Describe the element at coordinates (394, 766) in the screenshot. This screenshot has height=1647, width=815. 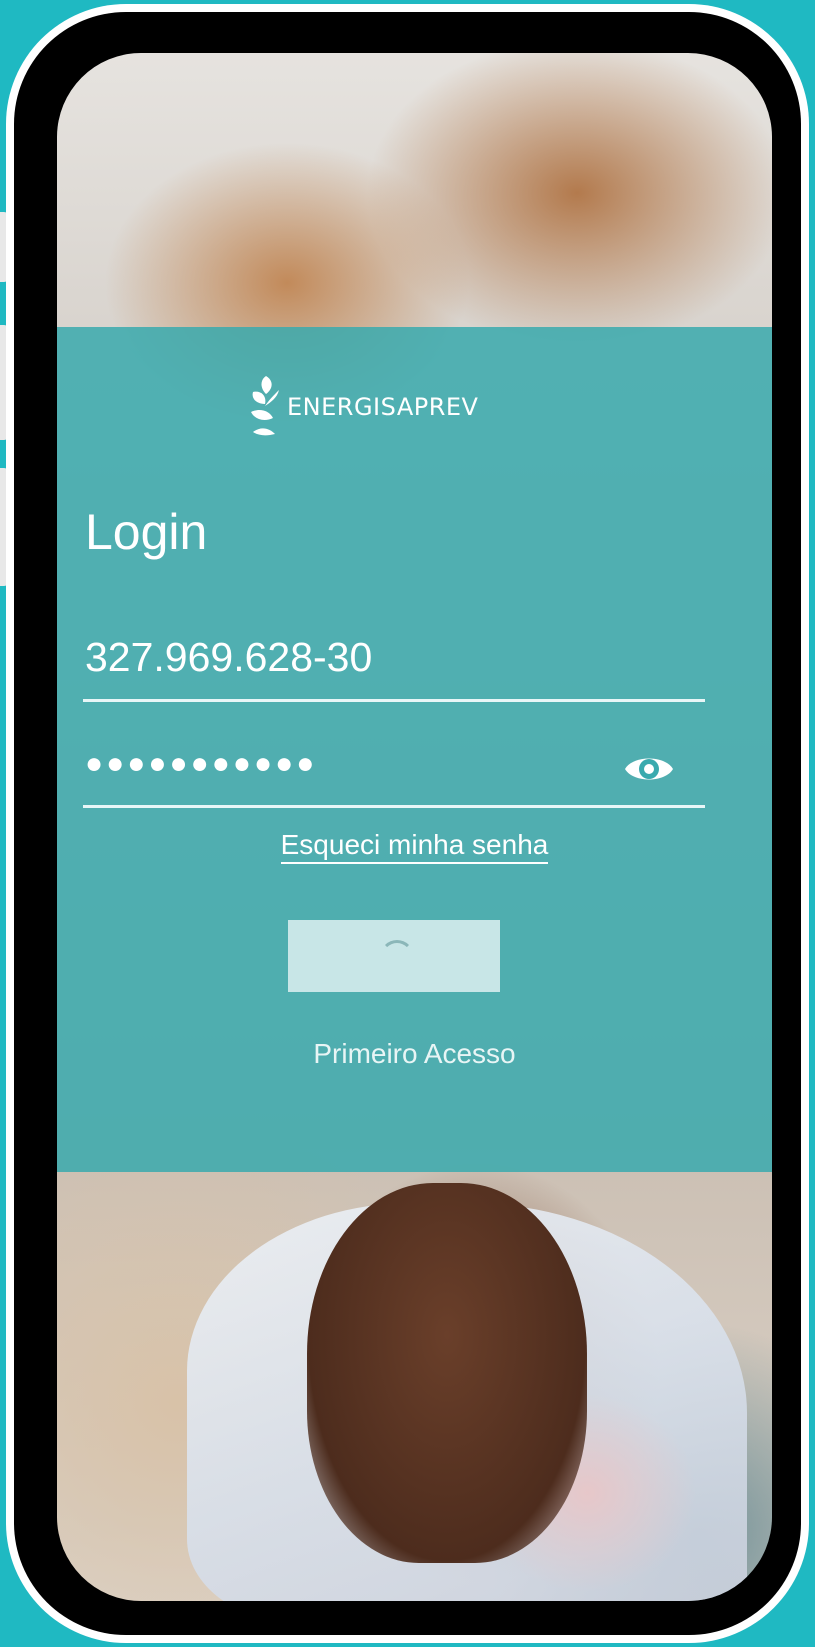
I see `password-field: ●●●●●●●●●●●` at that location.